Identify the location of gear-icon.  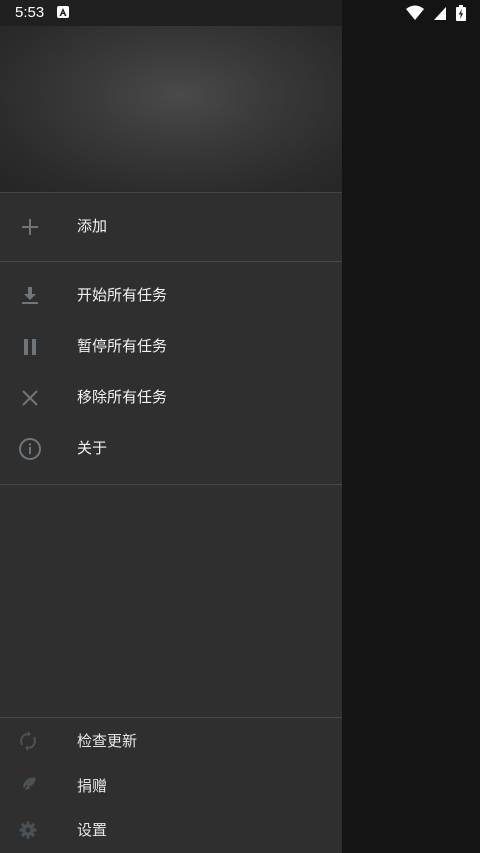
(28, 830).